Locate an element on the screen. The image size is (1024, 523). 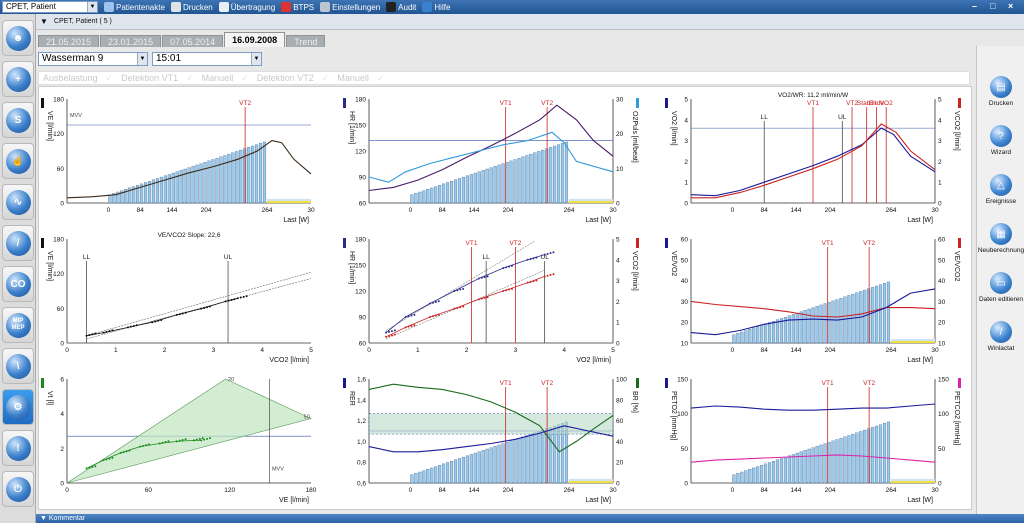
threshold-label: VT2 is located at coordinates (547, 103).